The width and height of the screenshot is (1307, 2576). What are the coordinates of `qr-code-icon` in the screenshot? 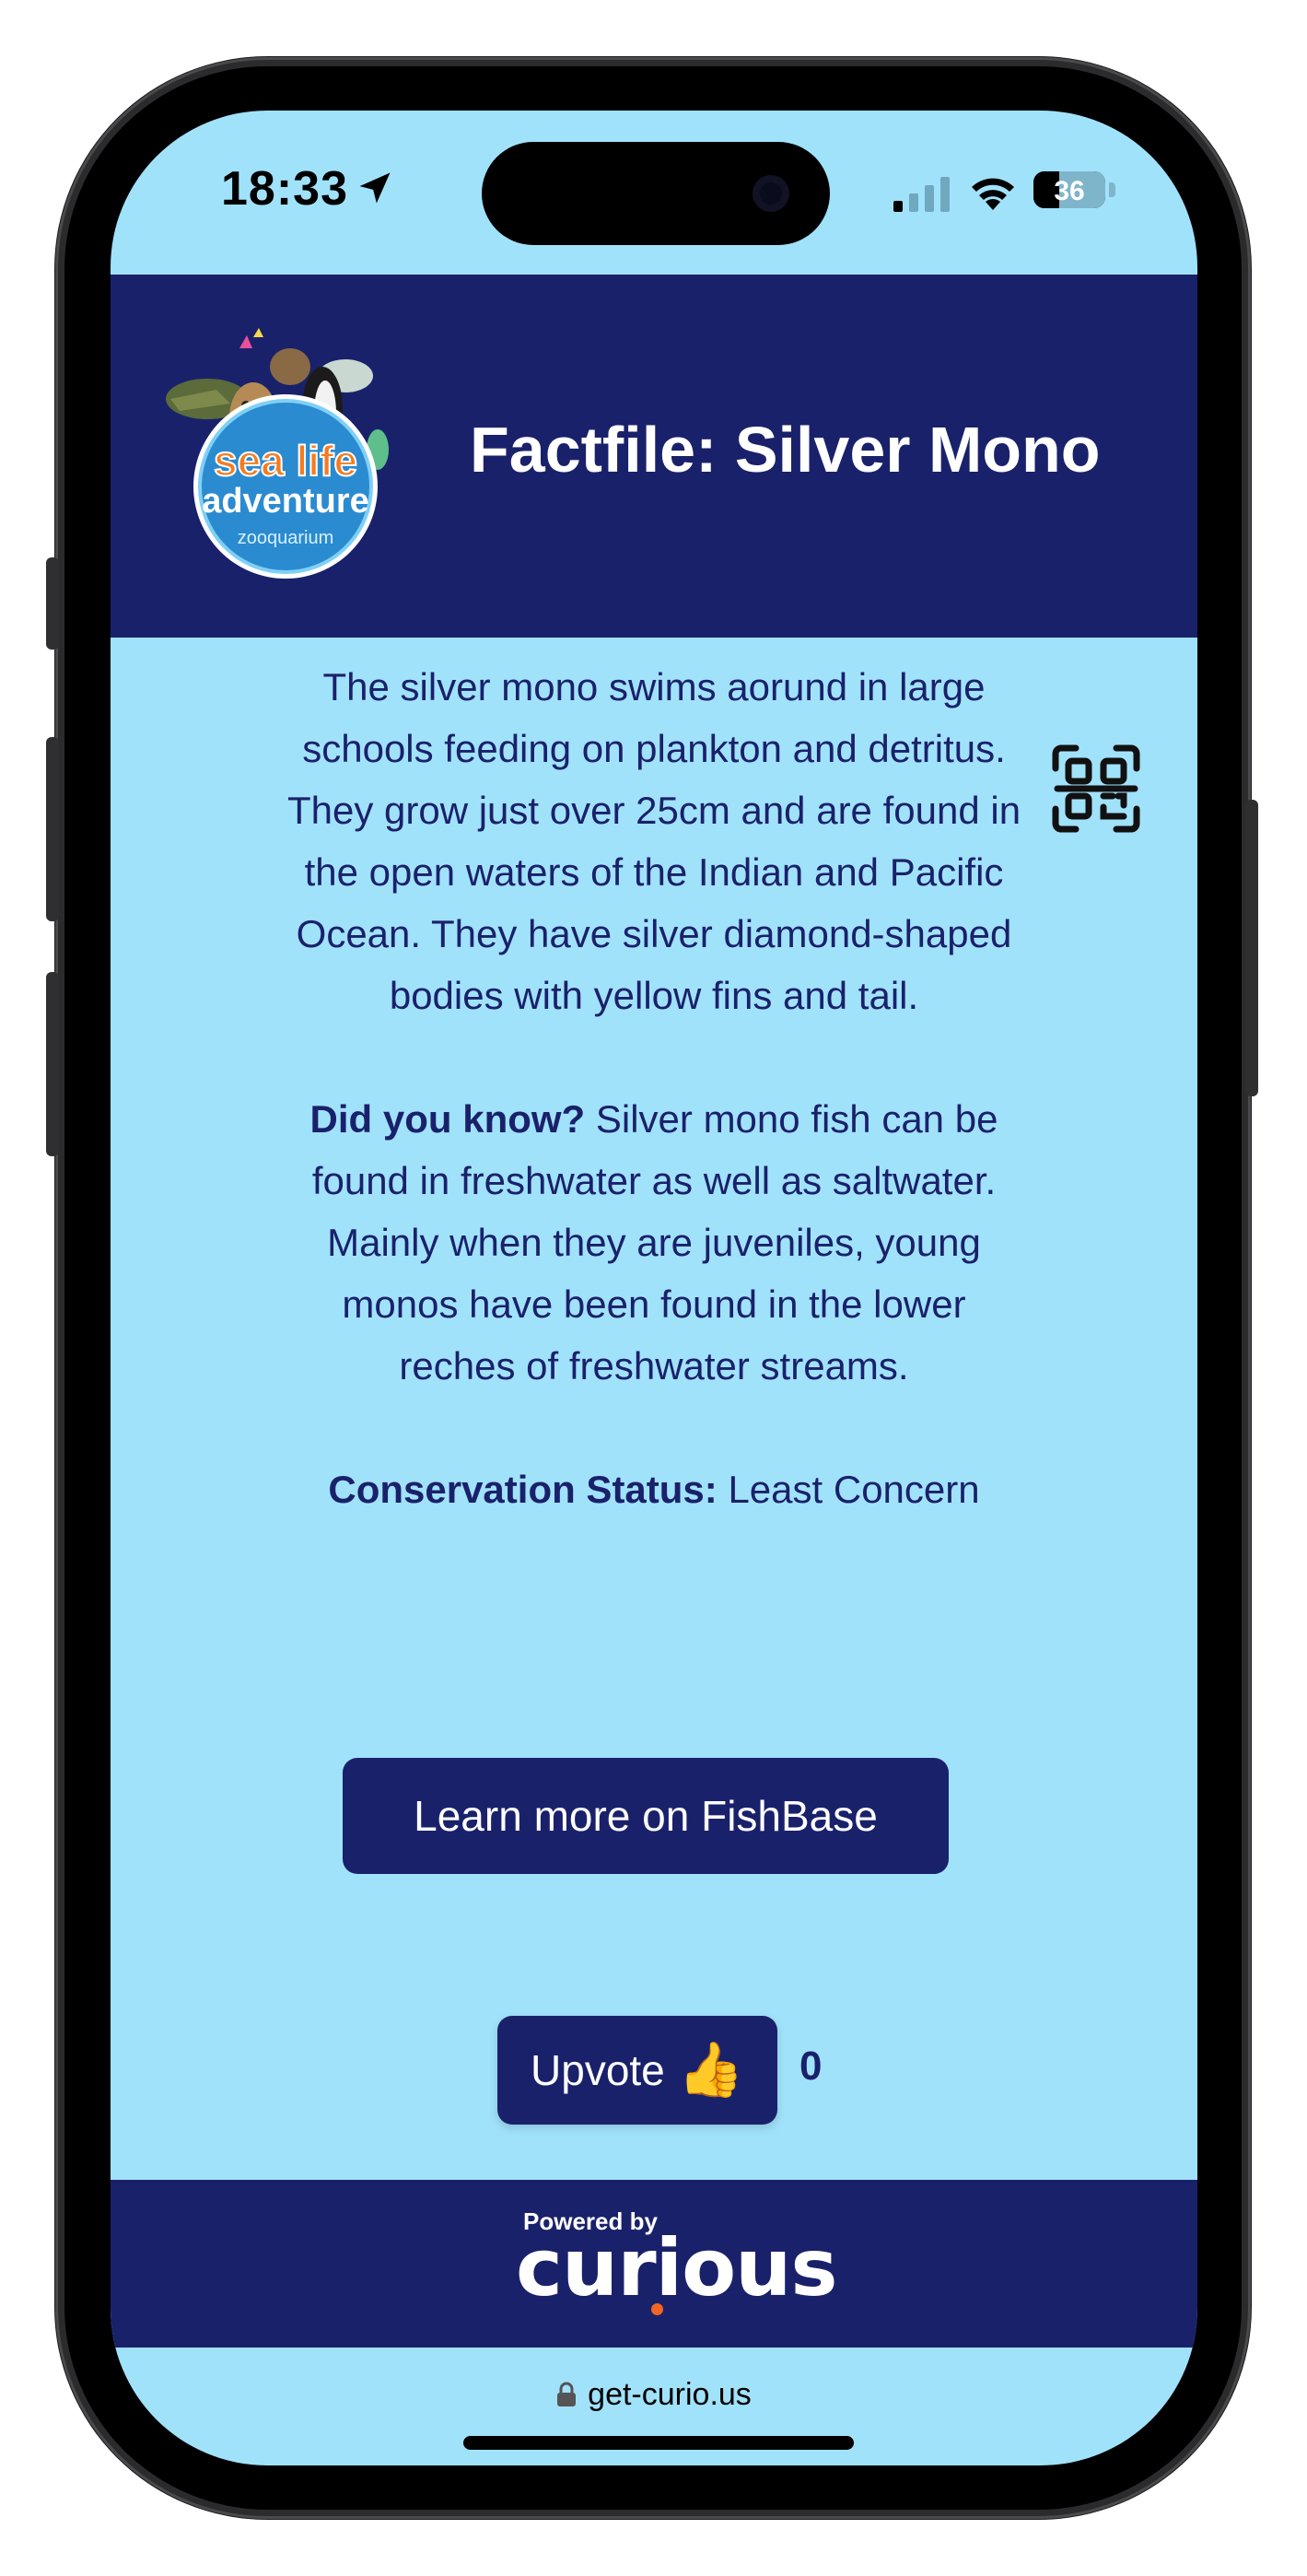 It's located at (1096, 789).